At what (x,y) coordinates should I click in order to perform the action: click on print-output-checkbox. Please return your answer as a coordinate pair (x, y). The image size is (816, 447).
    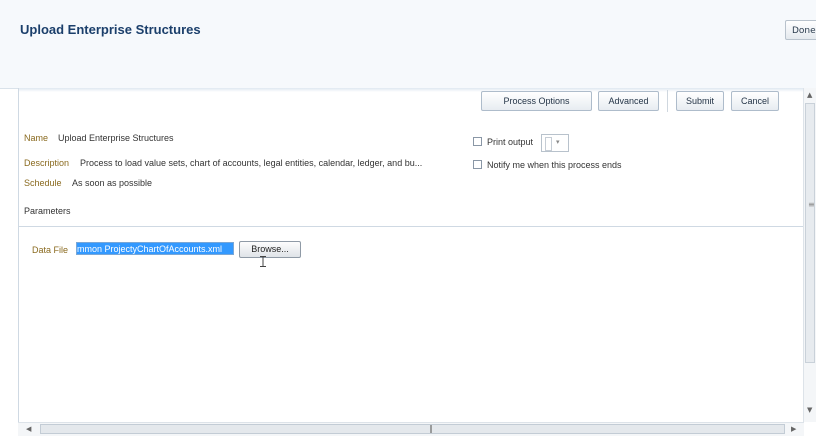
    Looking at the image, I should click on (477, 141).